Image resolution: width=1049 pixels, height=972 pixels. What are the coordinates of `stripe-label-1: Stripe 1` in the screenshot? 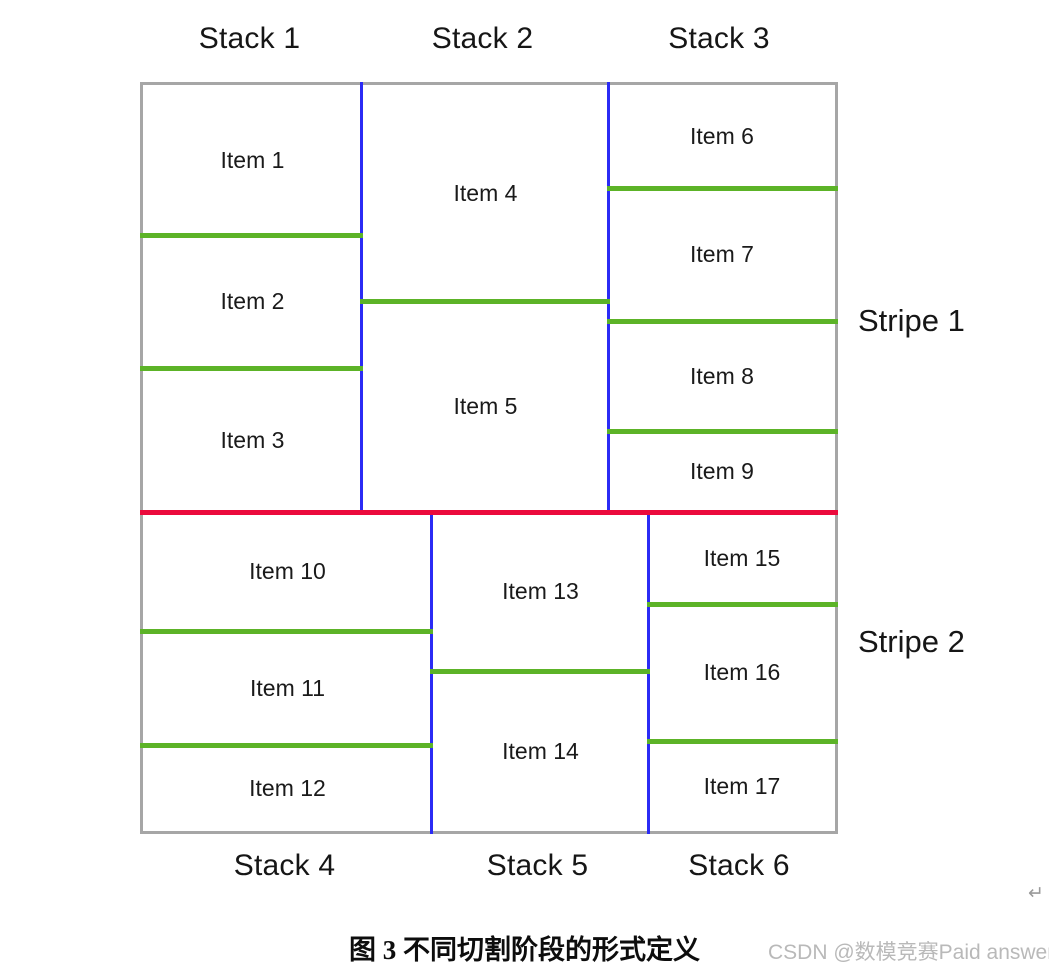 It's located at (911, 320).